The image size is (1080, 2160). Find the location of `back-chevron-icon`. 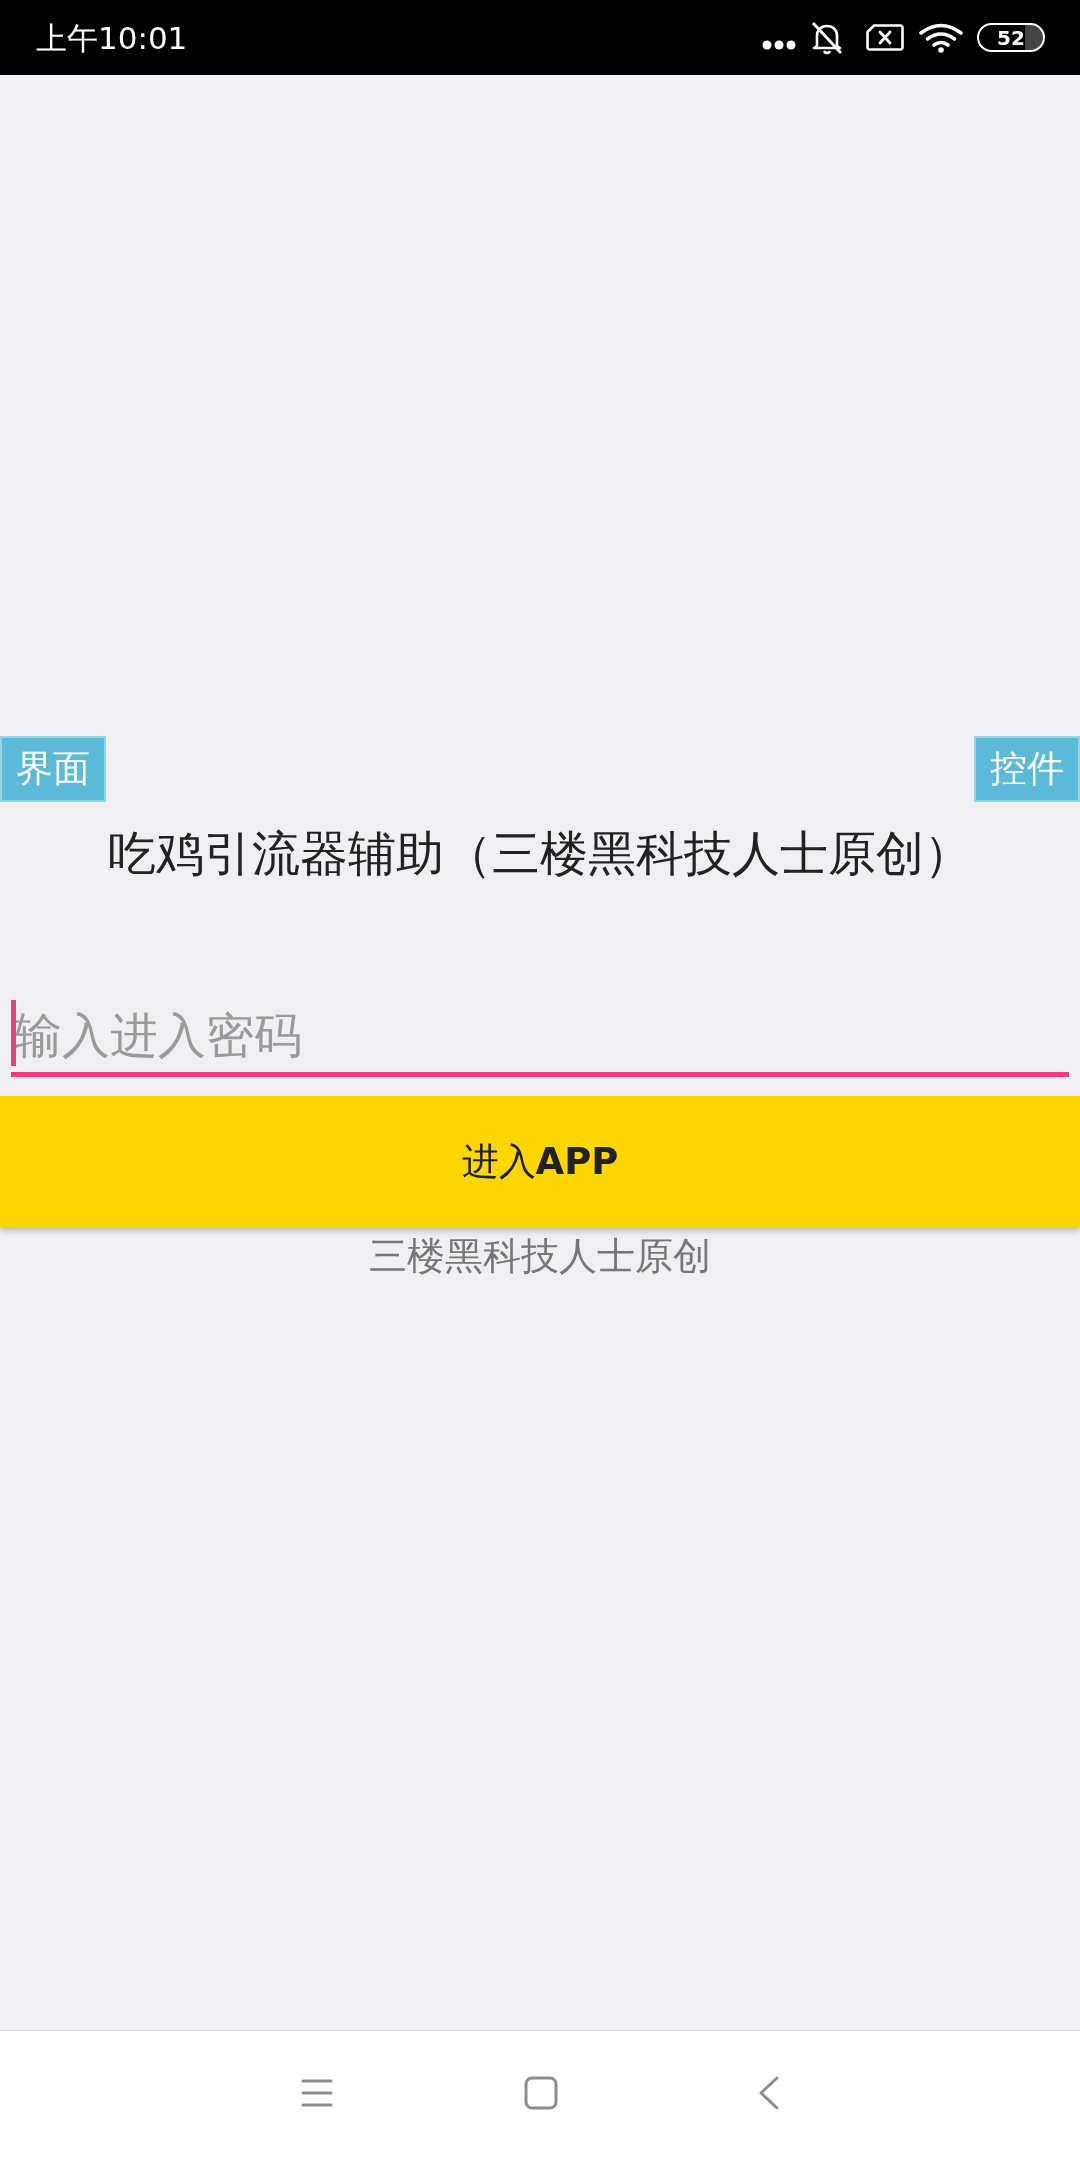

back-chevron-icon is located at coordinates (769, 2092).